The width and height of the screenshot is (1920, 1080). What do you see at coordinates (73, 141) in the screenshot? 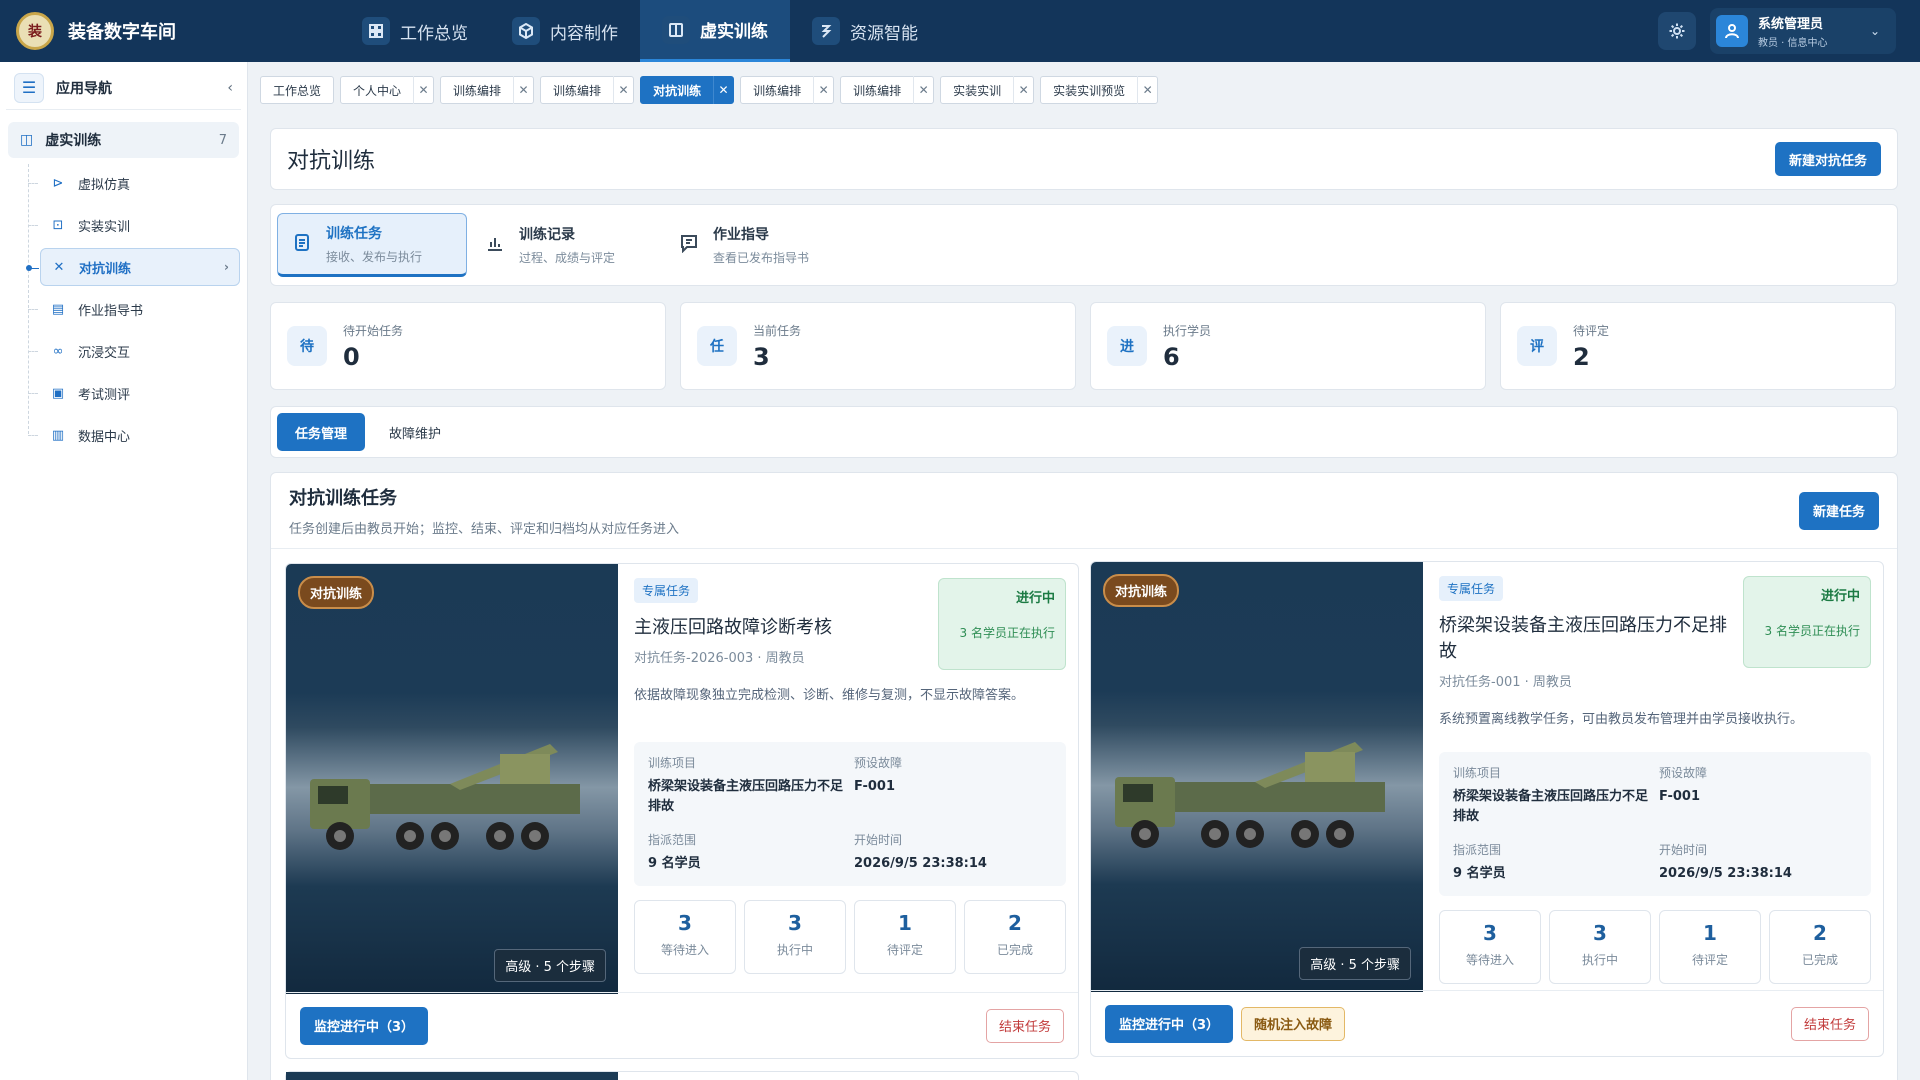
I see `sidebar-group-label: 虚实训练` at bounding box center [73, 141].